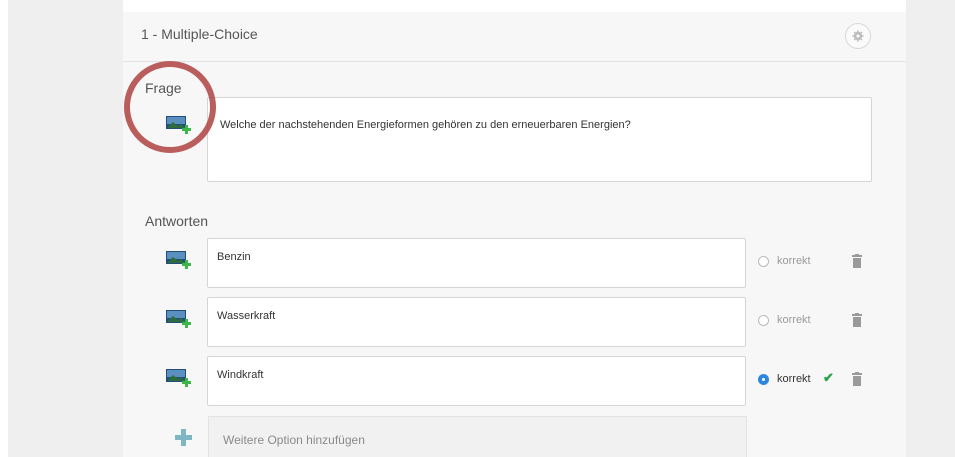  What do you see at coordinates (246, 316) in the screenshot?
I see `answer-text: Wasserkraft` at bounding box center [246, 316].